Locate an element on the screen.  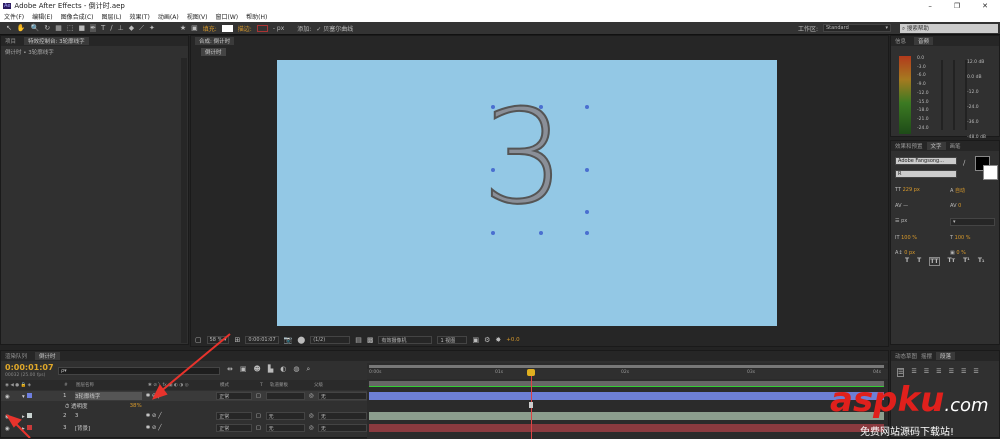
opacity-value: 38% is located at coordinates (136, 406).